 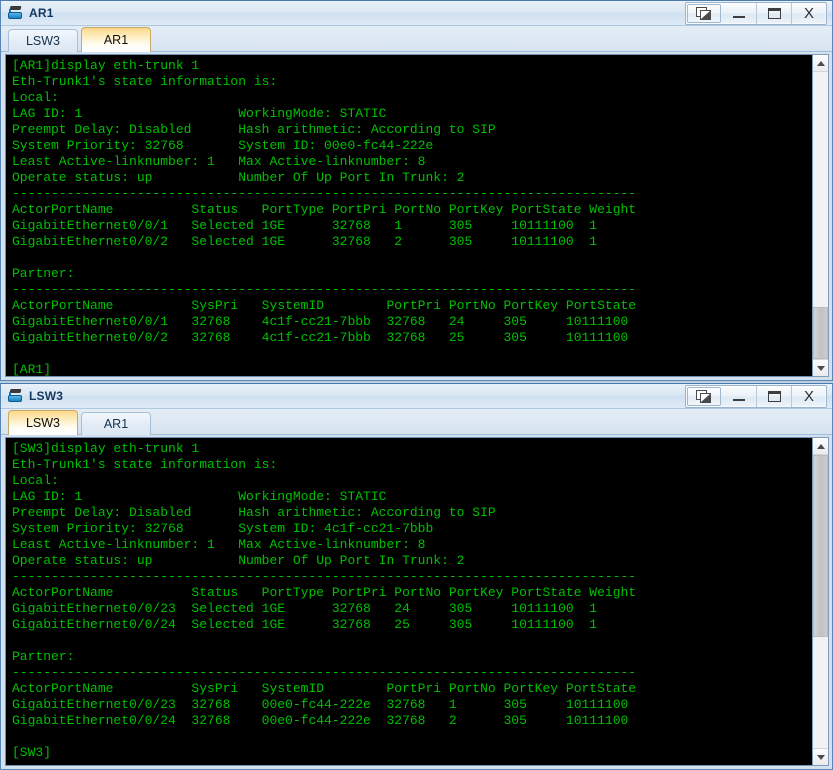 I want to click on window-title: LSW3, so click(x=46, y=396).